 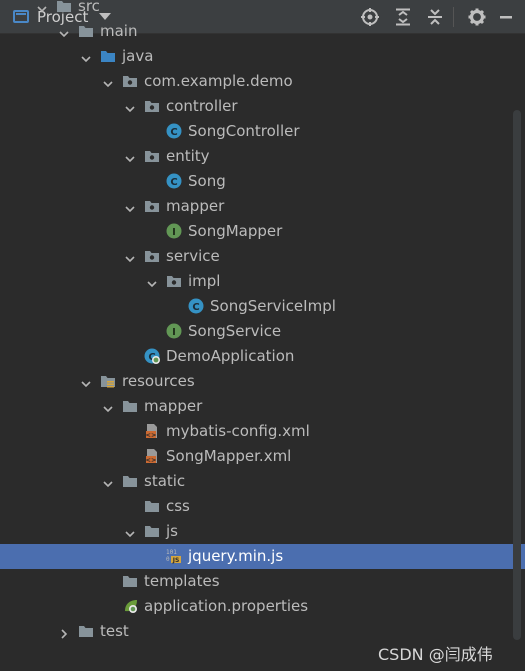 What do you see at coordinates (204, 281) in the screenshot?
I see `tree-item-label: impl` at bounding box center [204, 281].